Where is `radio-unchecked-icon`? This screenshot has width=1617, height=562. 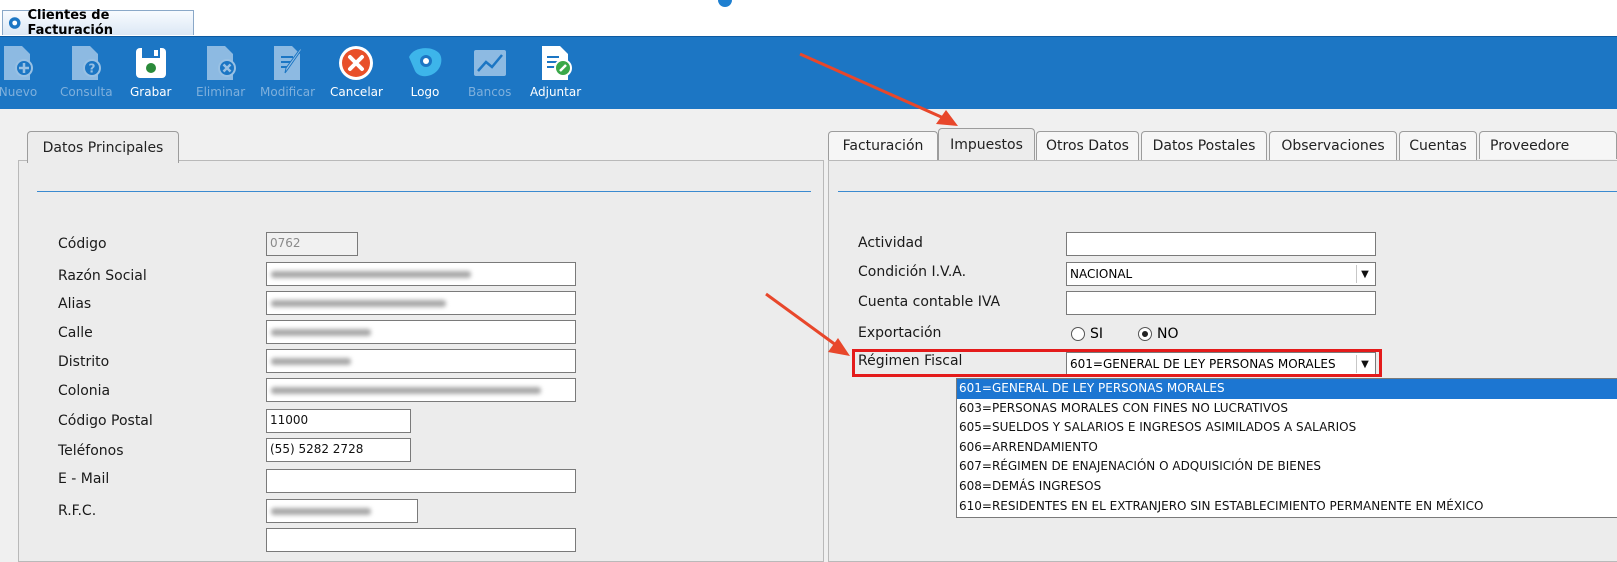
radio-unchecked-icon is located at coordinates (1078, 334).